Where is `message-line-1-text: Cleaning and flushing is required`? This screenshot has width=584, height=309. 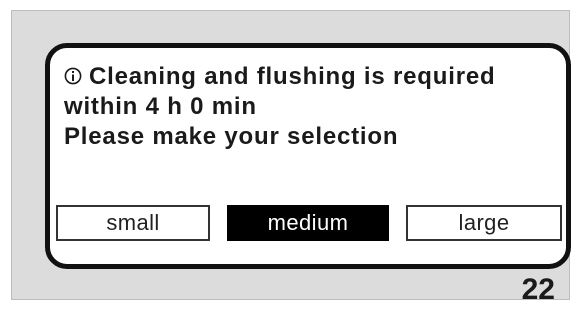 message-line-1-text: Cleaning and flushing is required is located at coordinates (292, 76).